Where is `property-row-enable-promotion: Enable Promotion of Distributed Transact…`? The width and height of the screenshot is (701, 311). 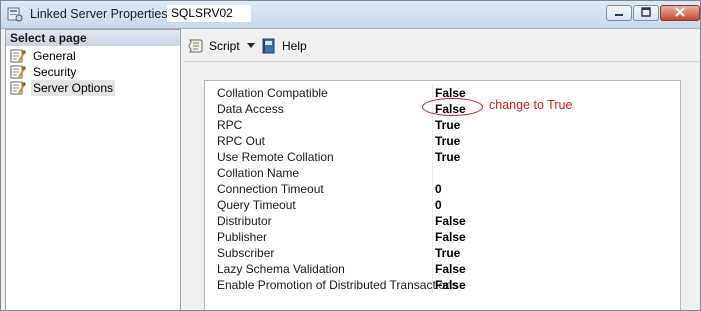
property-row-enable-promotion: Enable Promotion of Distributed Transact… is located at coordinates (442, 285).